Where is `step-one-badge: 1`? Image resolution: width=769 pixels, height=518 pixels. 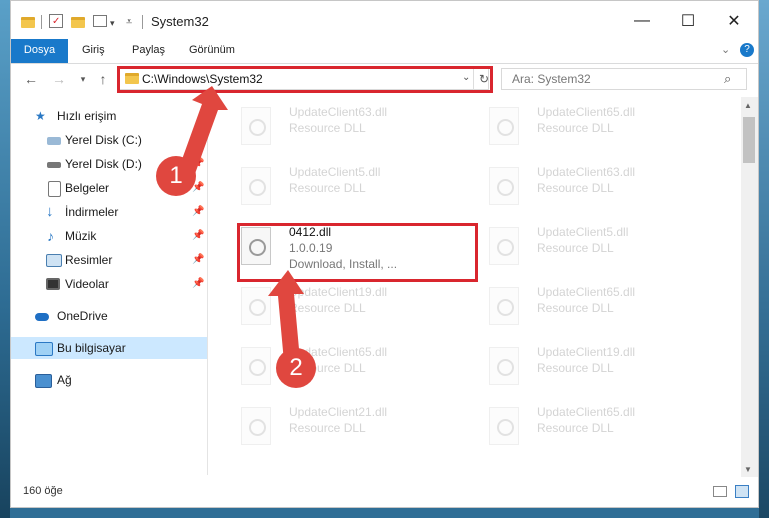 step-one-badge: 1 is located at coordinates (176, 176).